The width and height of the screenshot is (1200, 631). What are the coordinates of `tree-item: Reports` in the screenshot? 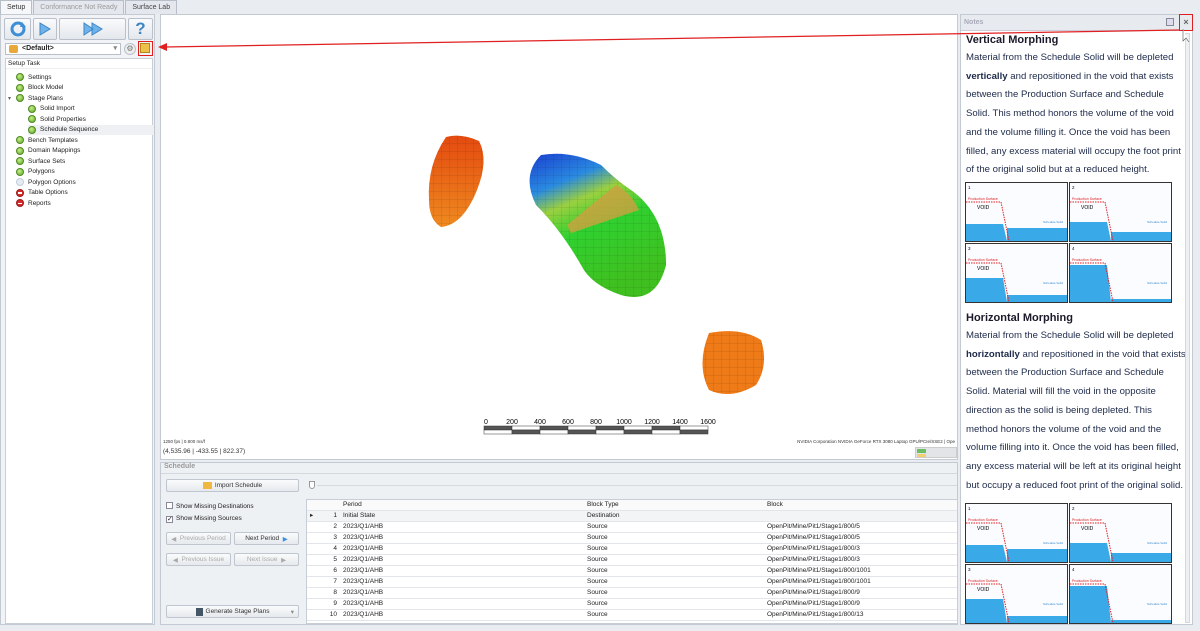 It's located at (33, 203).